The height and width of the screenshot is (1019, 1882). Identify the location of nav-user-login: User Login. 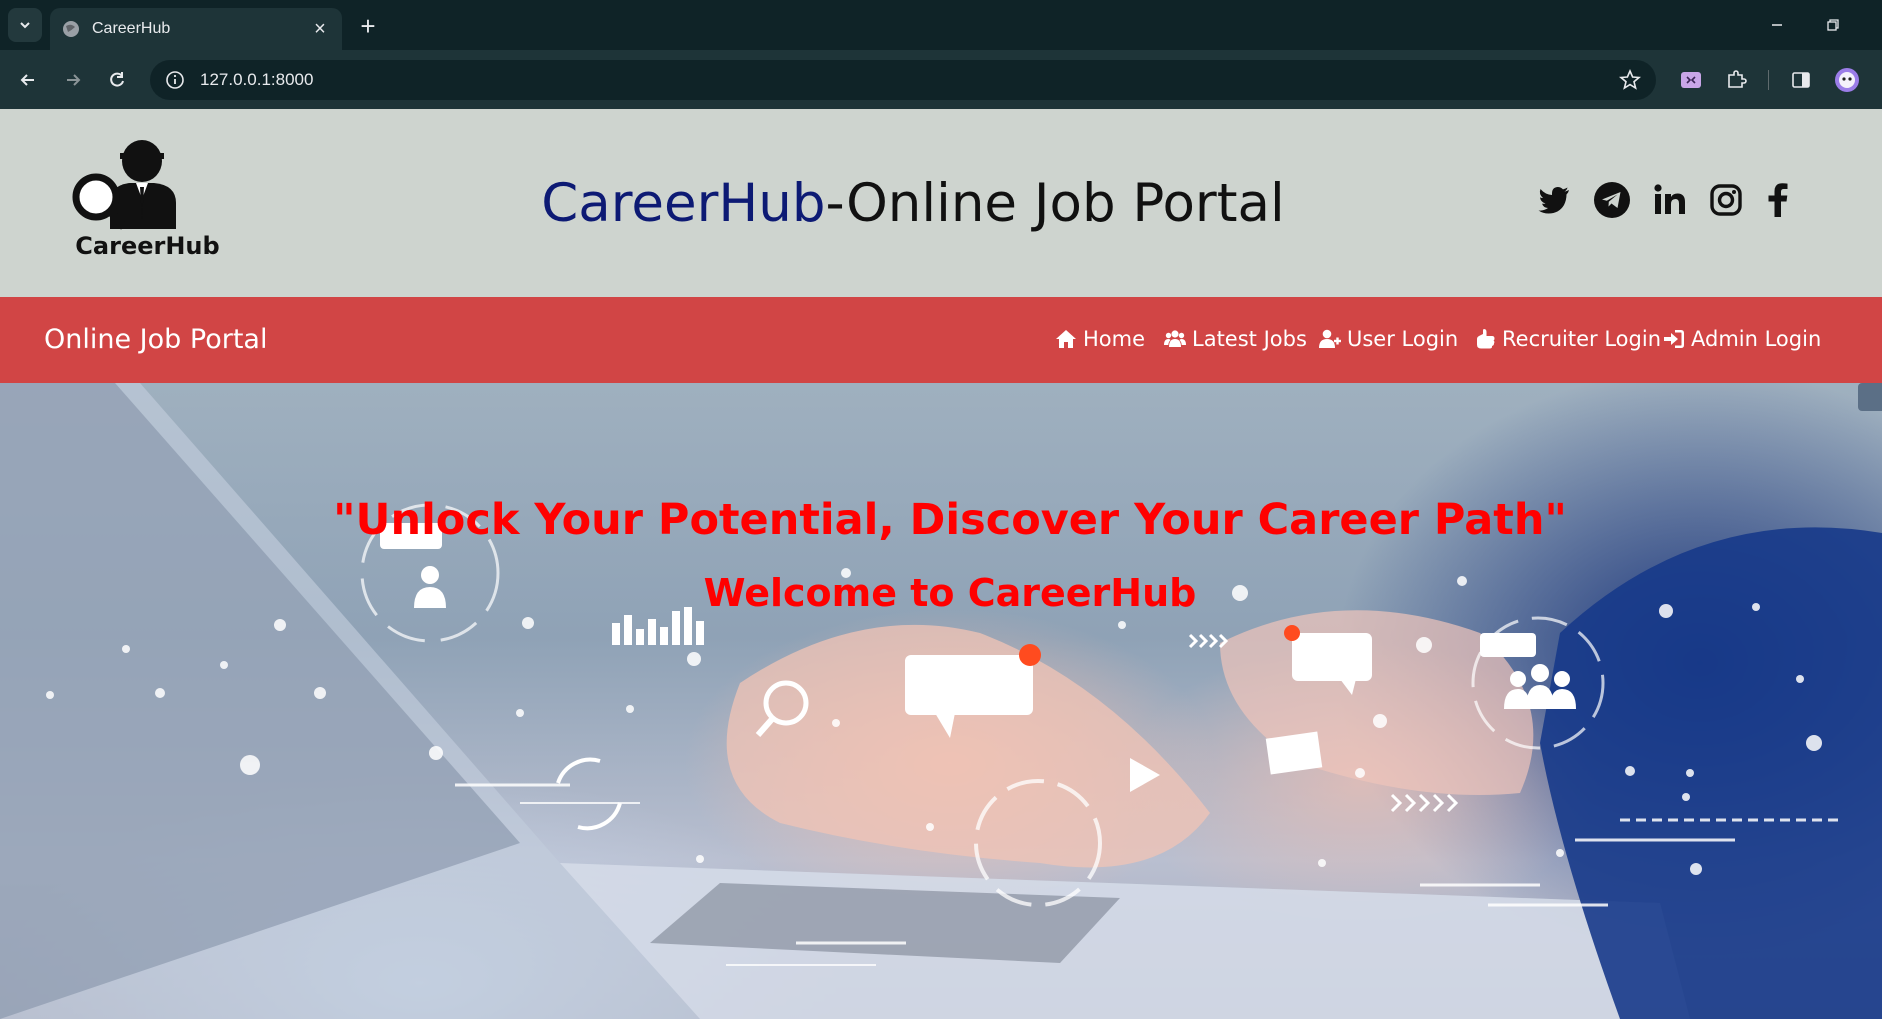
(1388, 339).